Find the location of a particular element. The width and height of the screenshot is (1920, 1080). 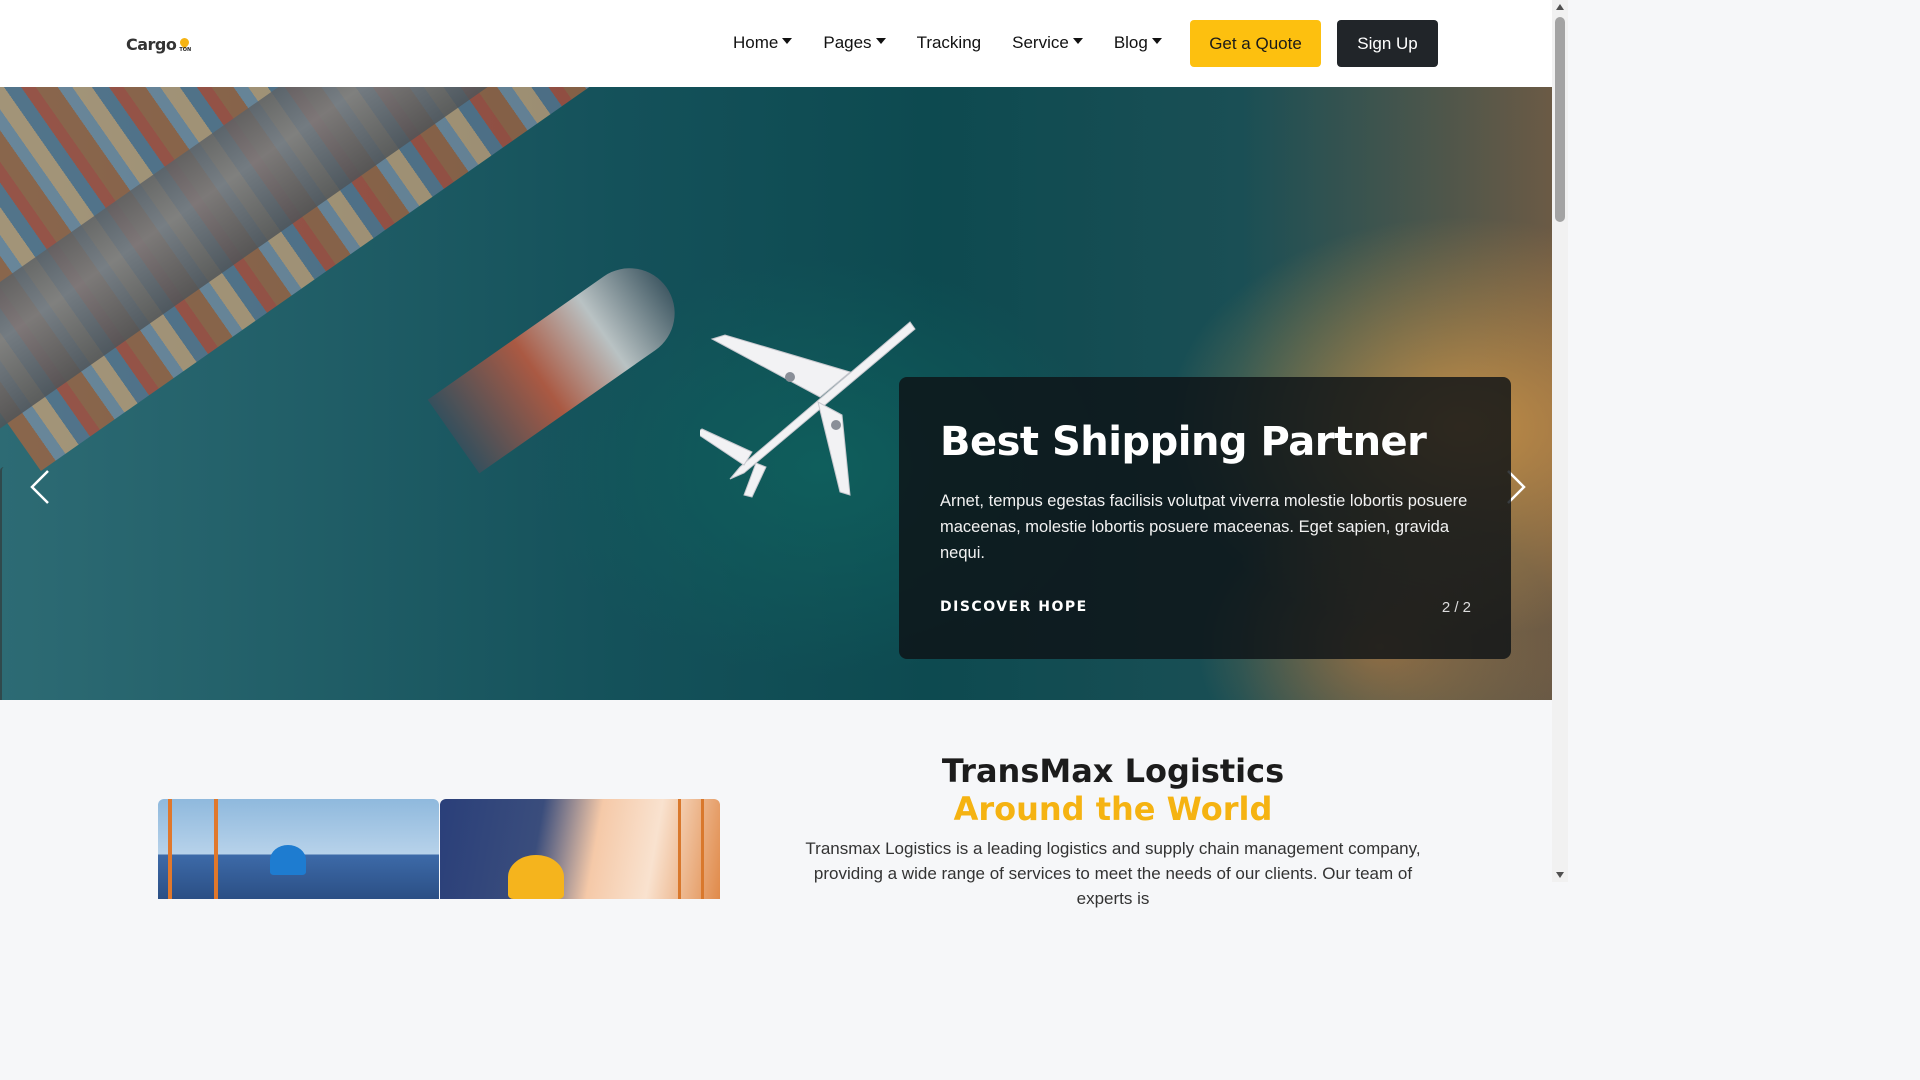

nav-item-label: Service is located at coordinates (1040, 42).